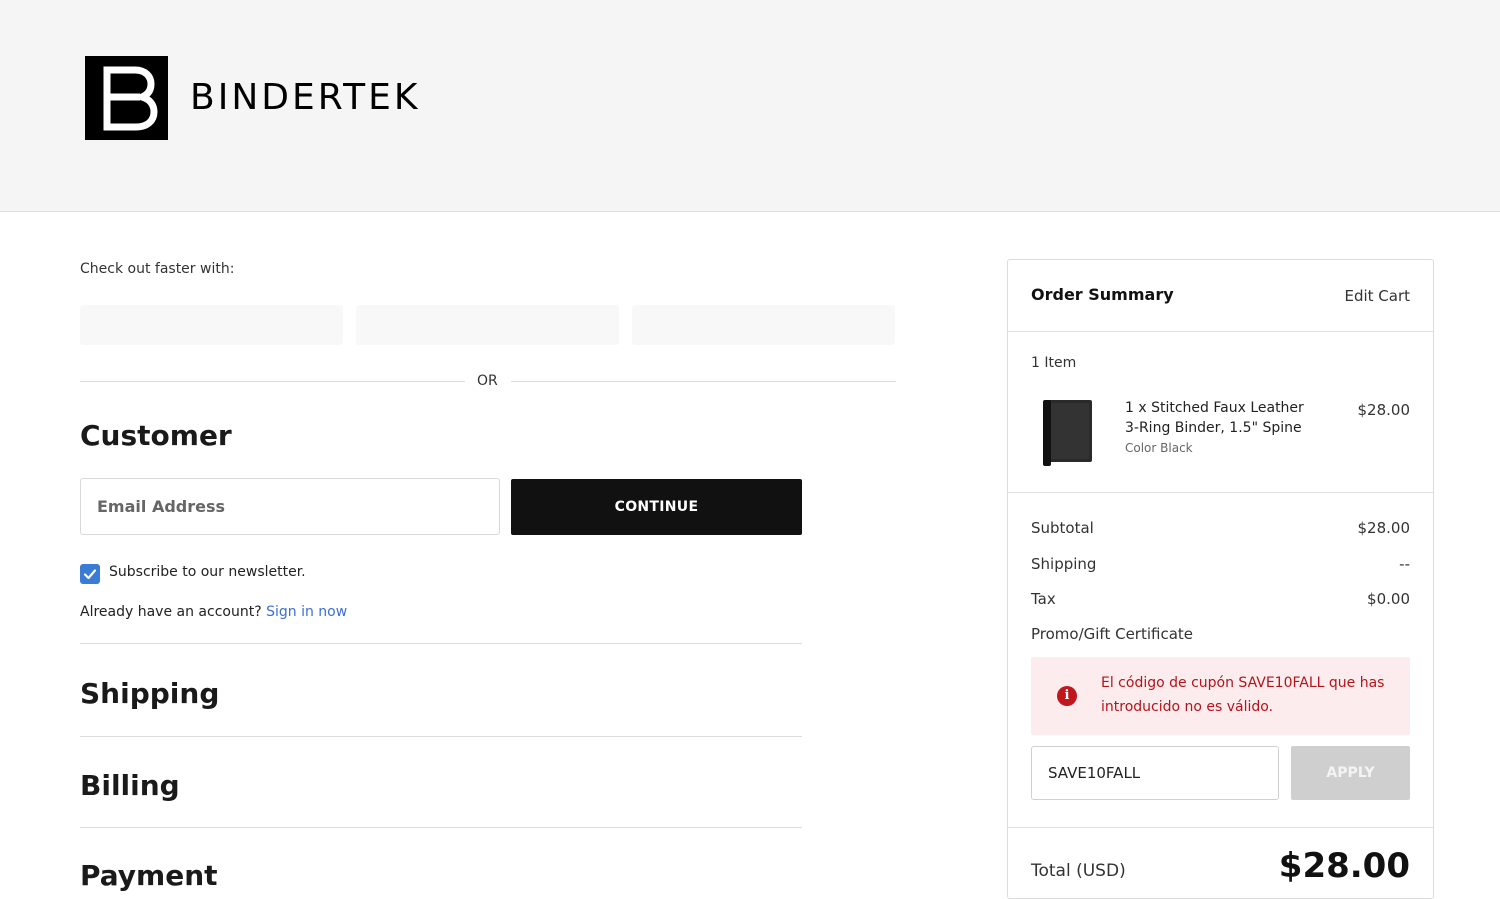  I want to click on subtotal-label: Subtotal, so click(1062, 528).